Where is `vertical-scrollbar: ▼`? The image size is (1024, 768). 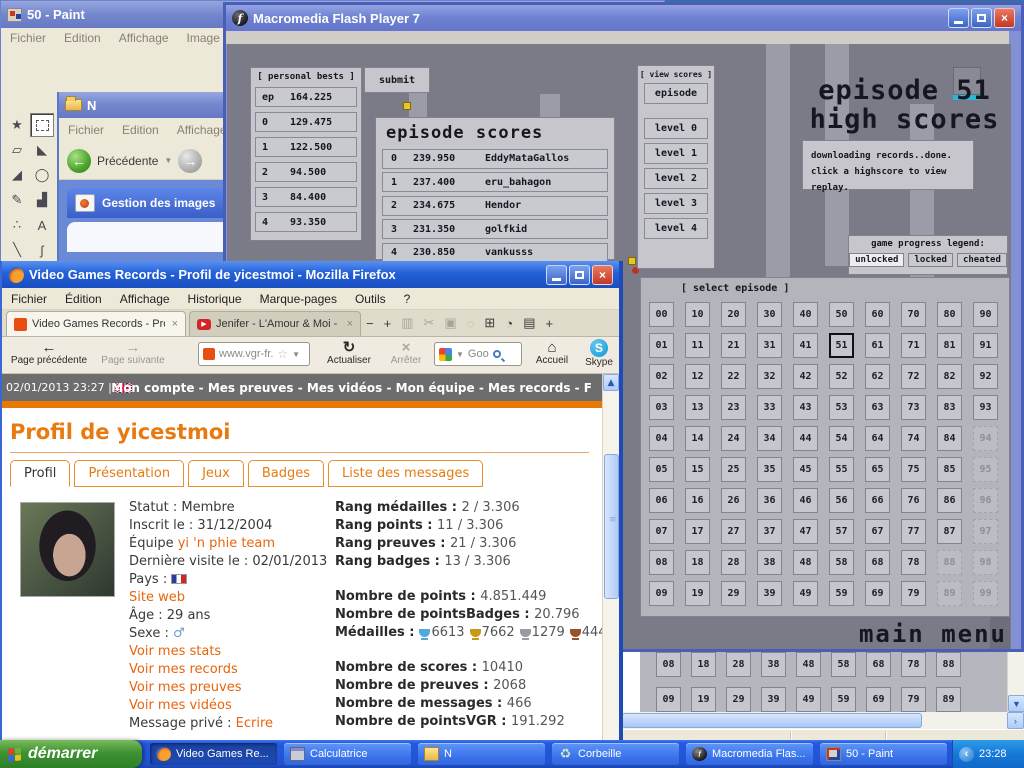
vertical-scrollbar: ▼ is located at coordinates (1015, 679).